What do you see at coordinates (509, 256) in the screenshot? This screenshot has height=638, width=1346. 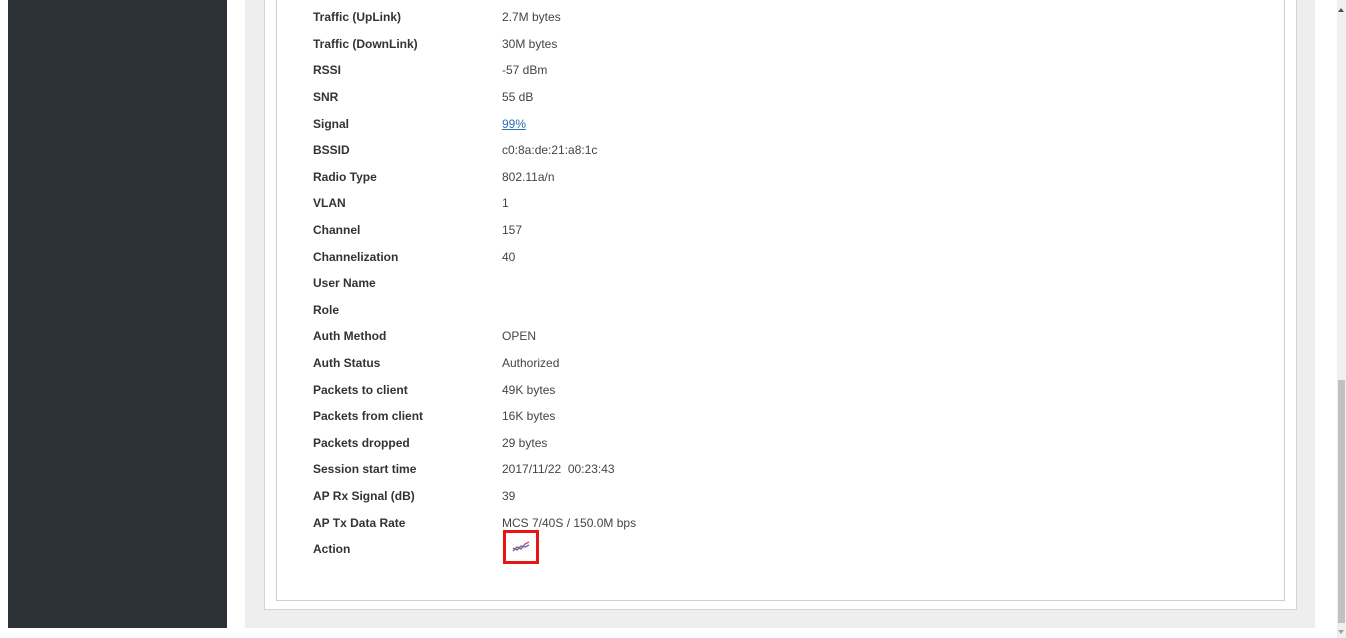 I see `detail-value: 40` at bounding box center [509, 256].